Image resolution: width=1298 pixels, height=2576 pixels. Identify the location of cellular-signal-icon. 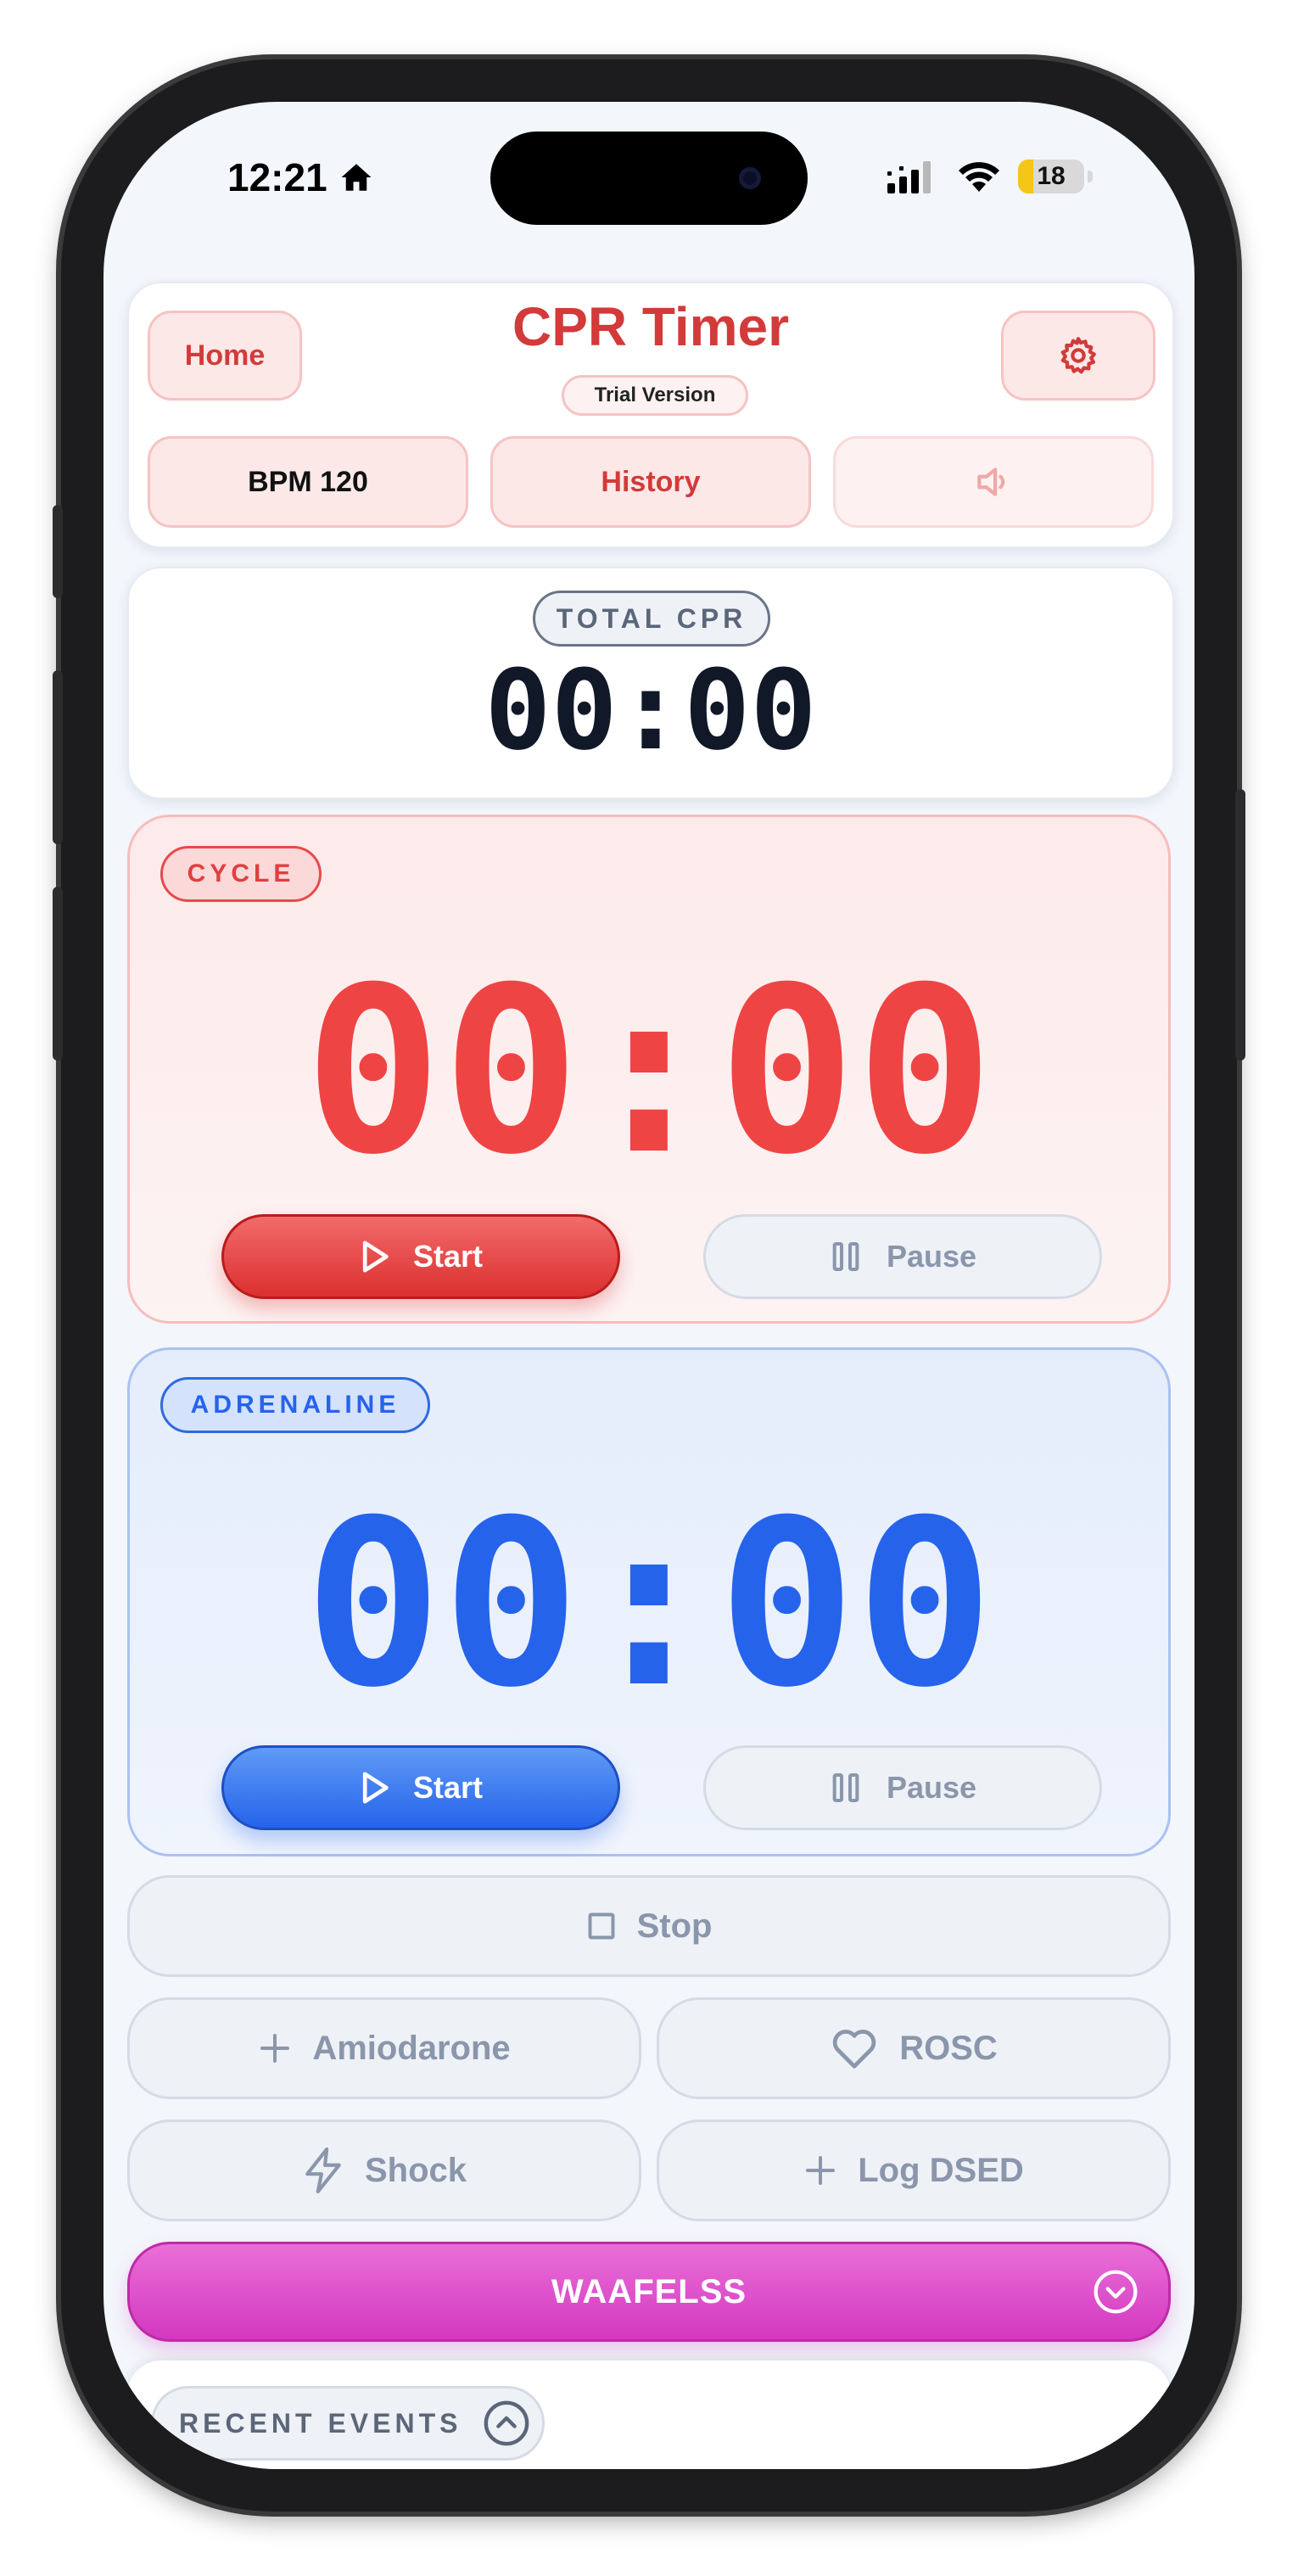
(909, 177).